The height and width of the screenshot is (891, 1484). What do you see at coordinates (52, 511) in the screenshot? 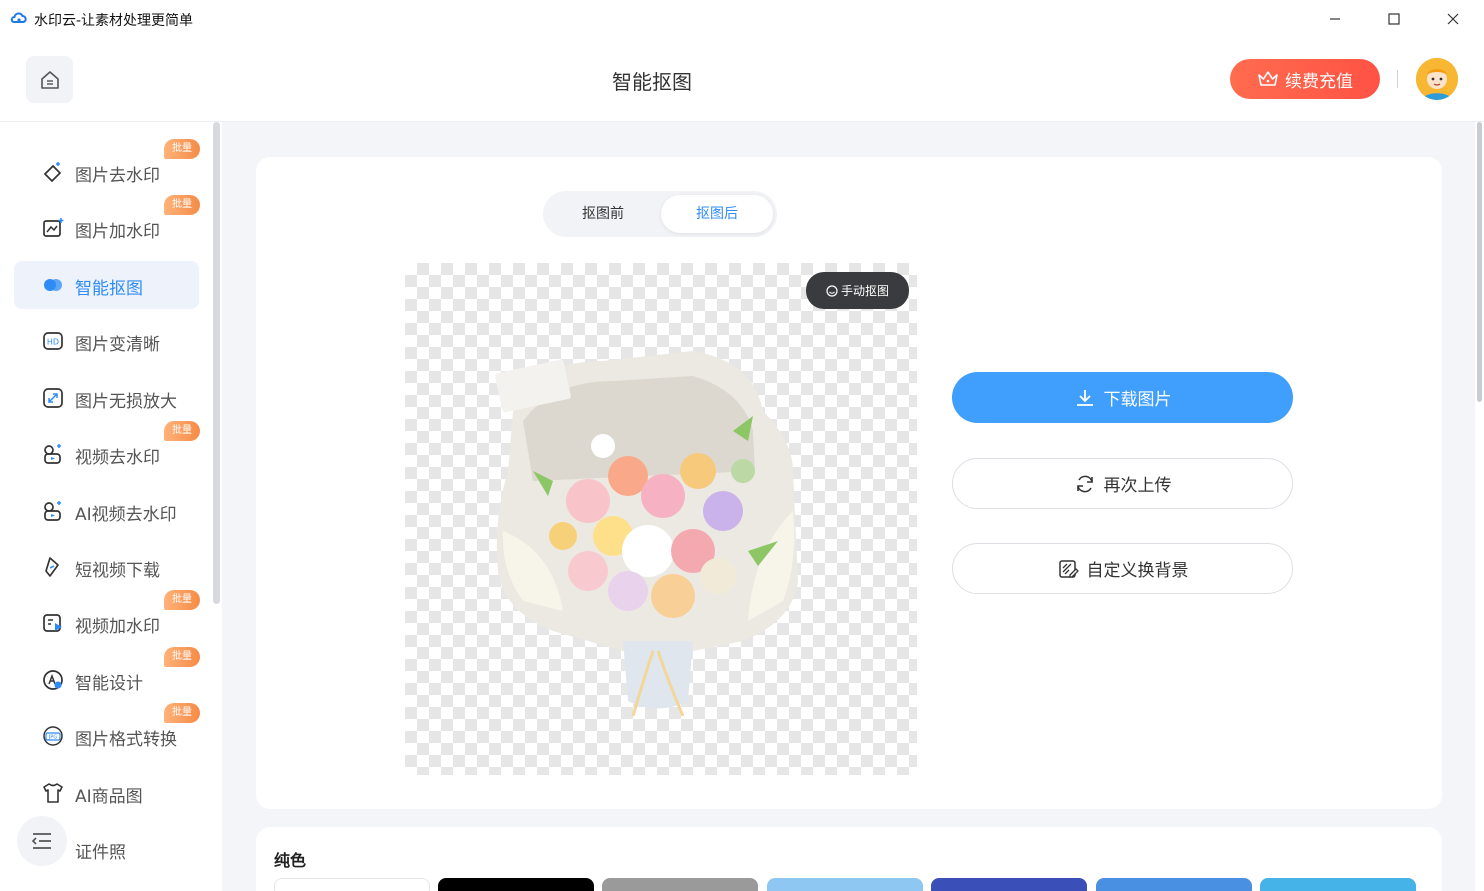
I see `ai-video-icon` at bounding box center [52, 511].